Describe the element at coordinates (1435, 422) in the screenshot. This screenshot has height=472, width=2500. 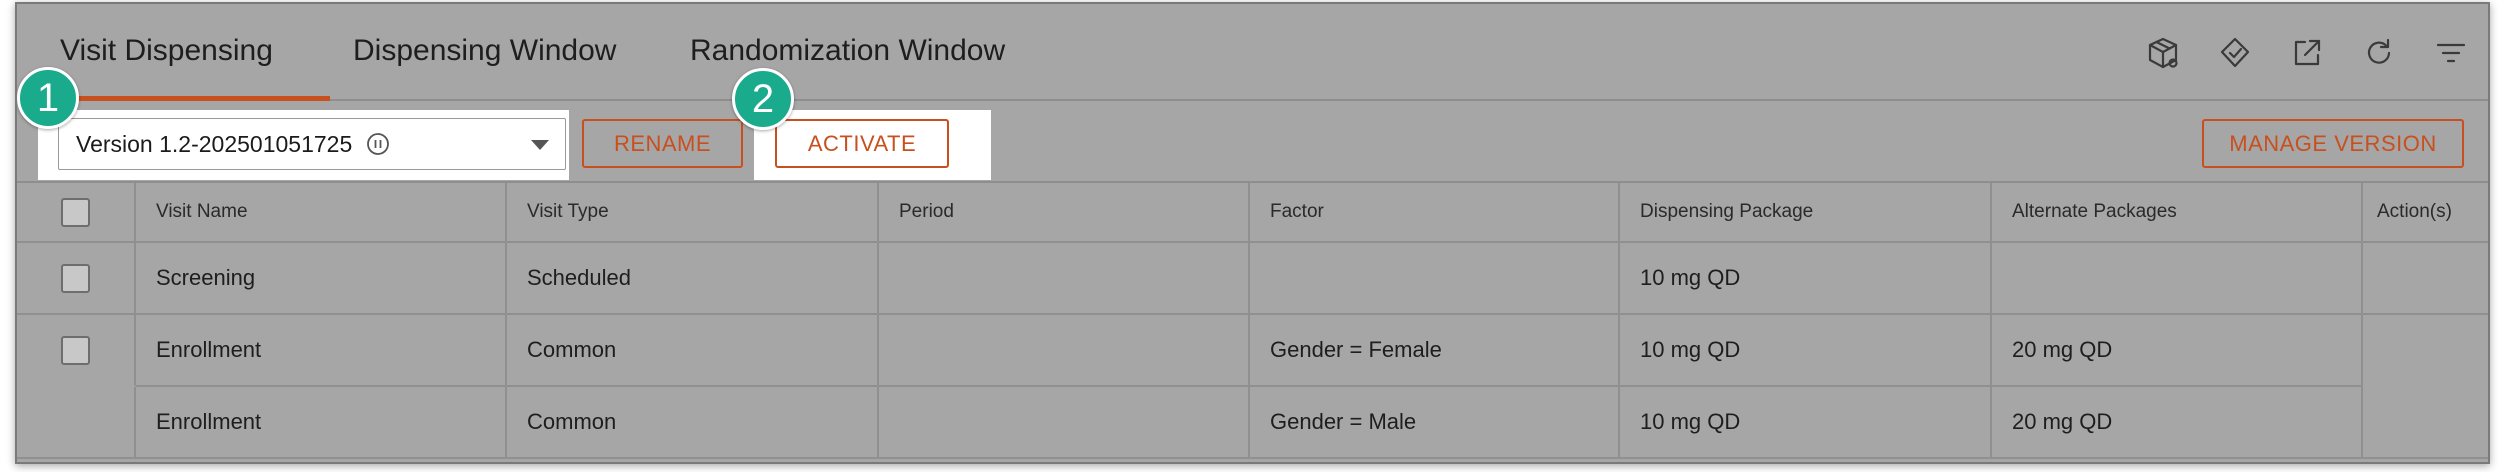
I see `factor-cell: Gender = Male` at that location.